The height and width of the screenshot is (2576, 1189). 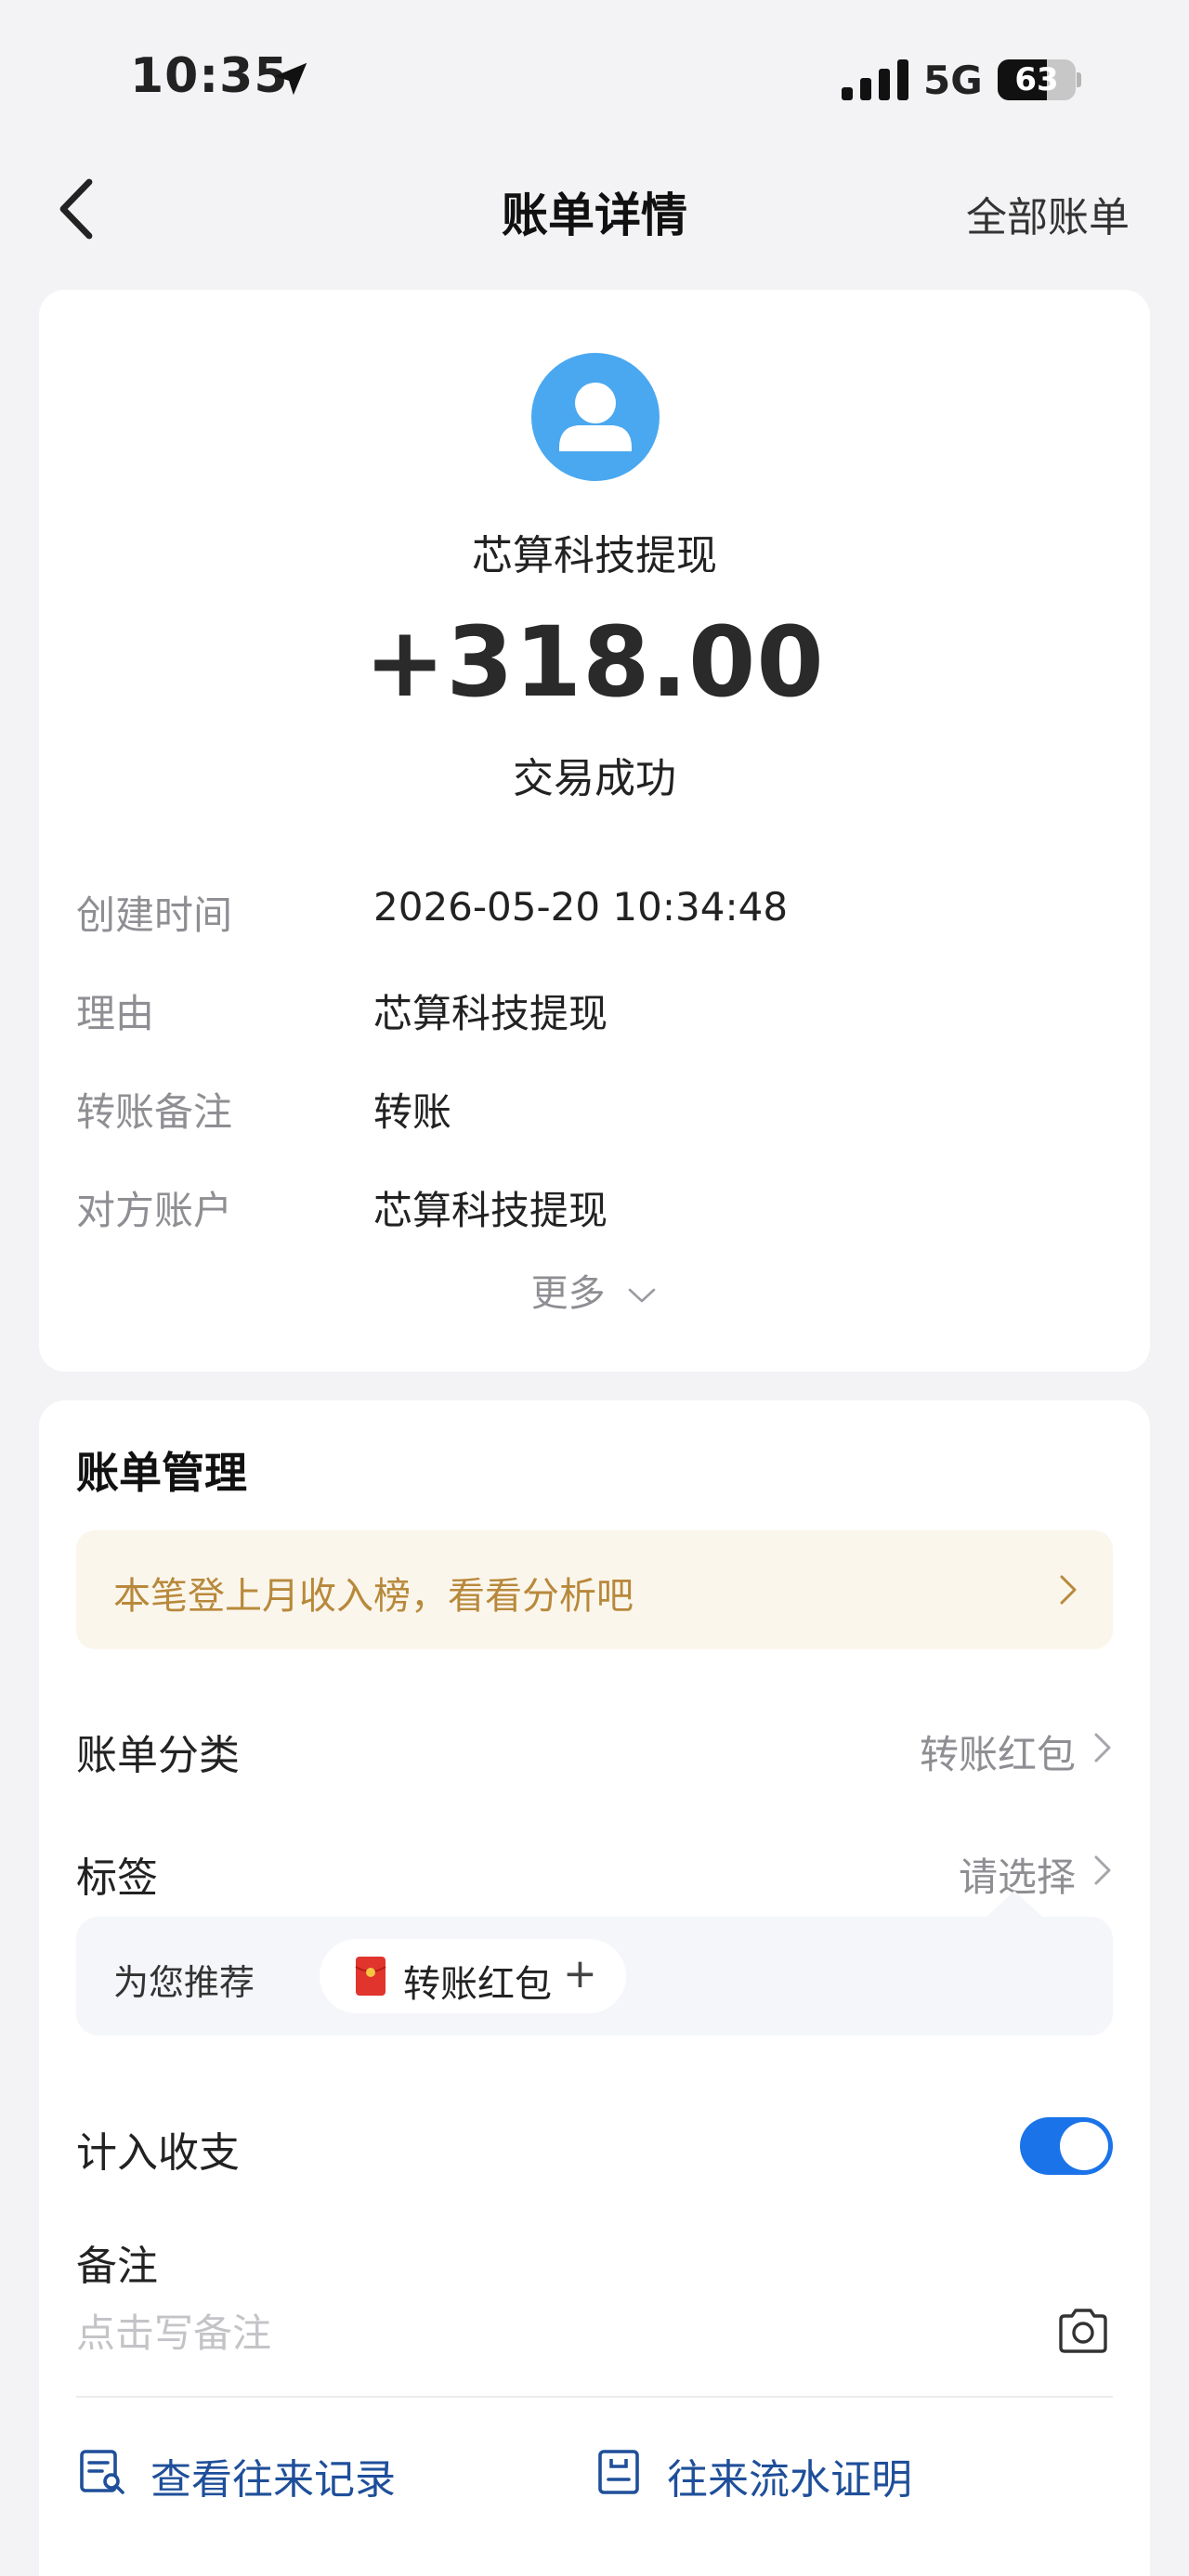 What do you see at coordinates (161, 1473) in the screenshot?
I see `section-title: 账单管理` at bounding box center [161, 1473].